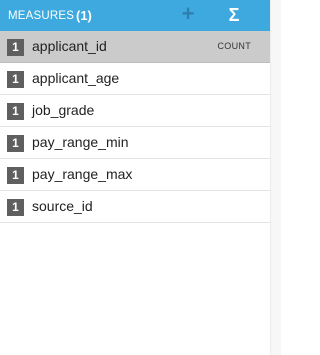  I want to click on measure-label: pay_range_min, so click(80, 142).